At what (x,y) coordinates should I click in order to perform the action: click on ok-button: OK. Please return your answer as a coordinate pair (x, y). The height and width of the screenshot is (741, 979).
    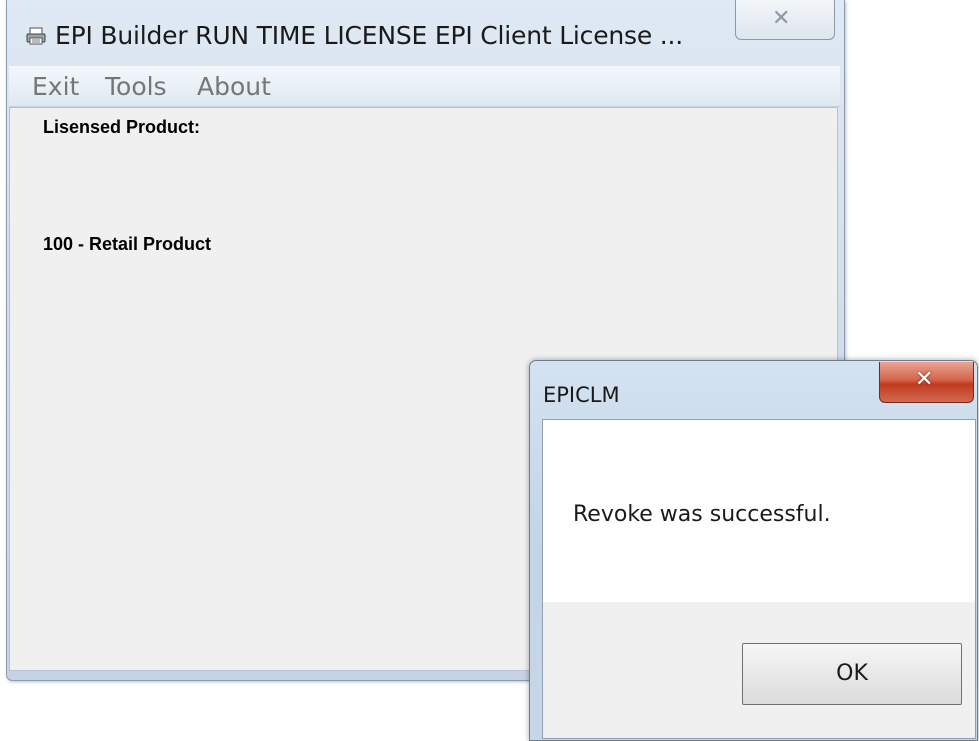
    Looking at the image, I should click on (852, 674).